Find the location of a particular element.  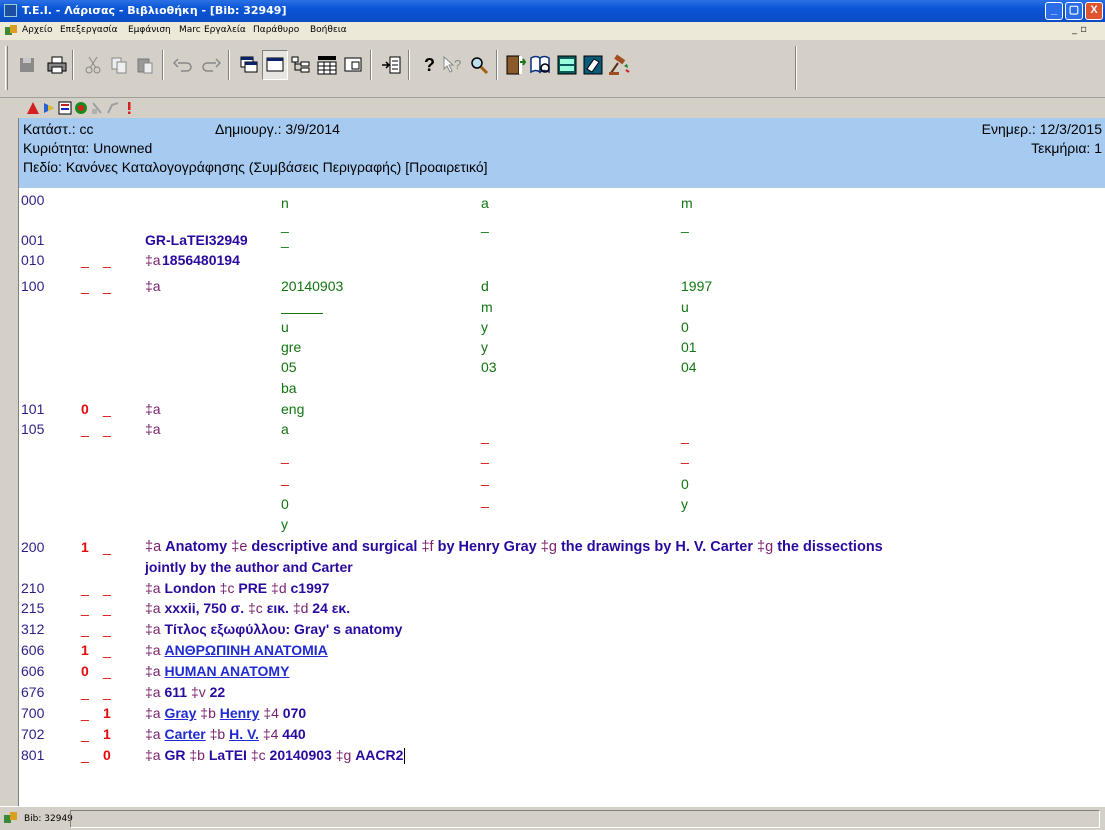

language-value: eng is located at coordinates (292, 409).